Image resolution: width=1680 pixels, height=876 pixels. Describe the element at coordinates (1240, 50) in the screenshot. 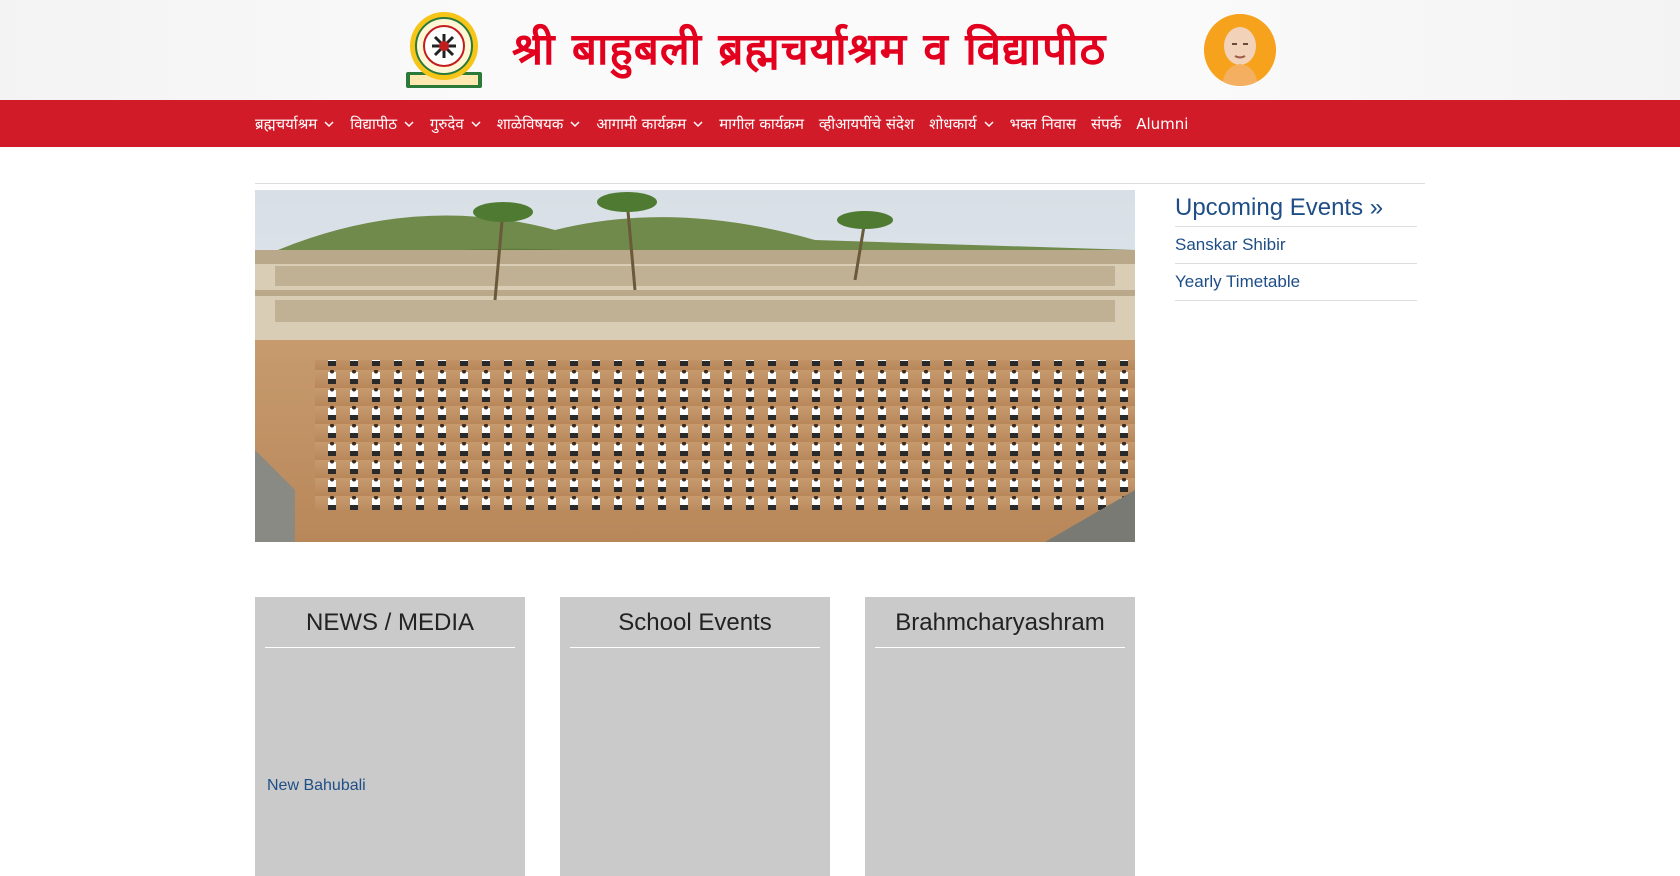

I see `guru-portrait-icon` at that location.